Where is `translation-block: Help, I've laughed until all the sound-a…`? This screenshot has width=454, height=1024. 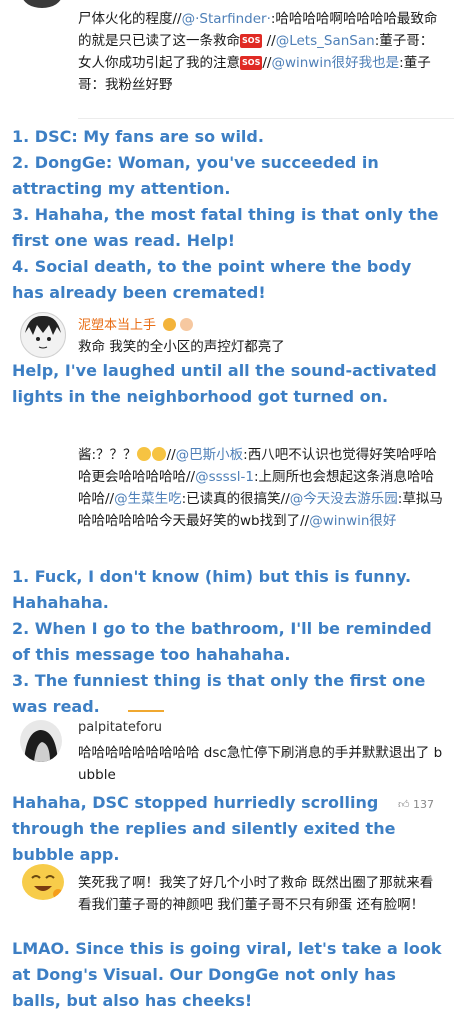
translation-block: Help, I've laughed until all the sound-a… is located at coordinates (224, 383).